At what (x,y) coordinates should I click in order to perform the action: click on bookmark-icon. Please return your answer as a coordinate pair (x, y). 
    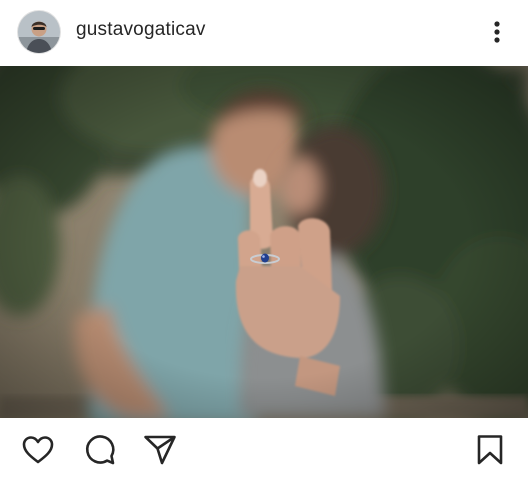
    Looking at the image, I should click on (490, 450).